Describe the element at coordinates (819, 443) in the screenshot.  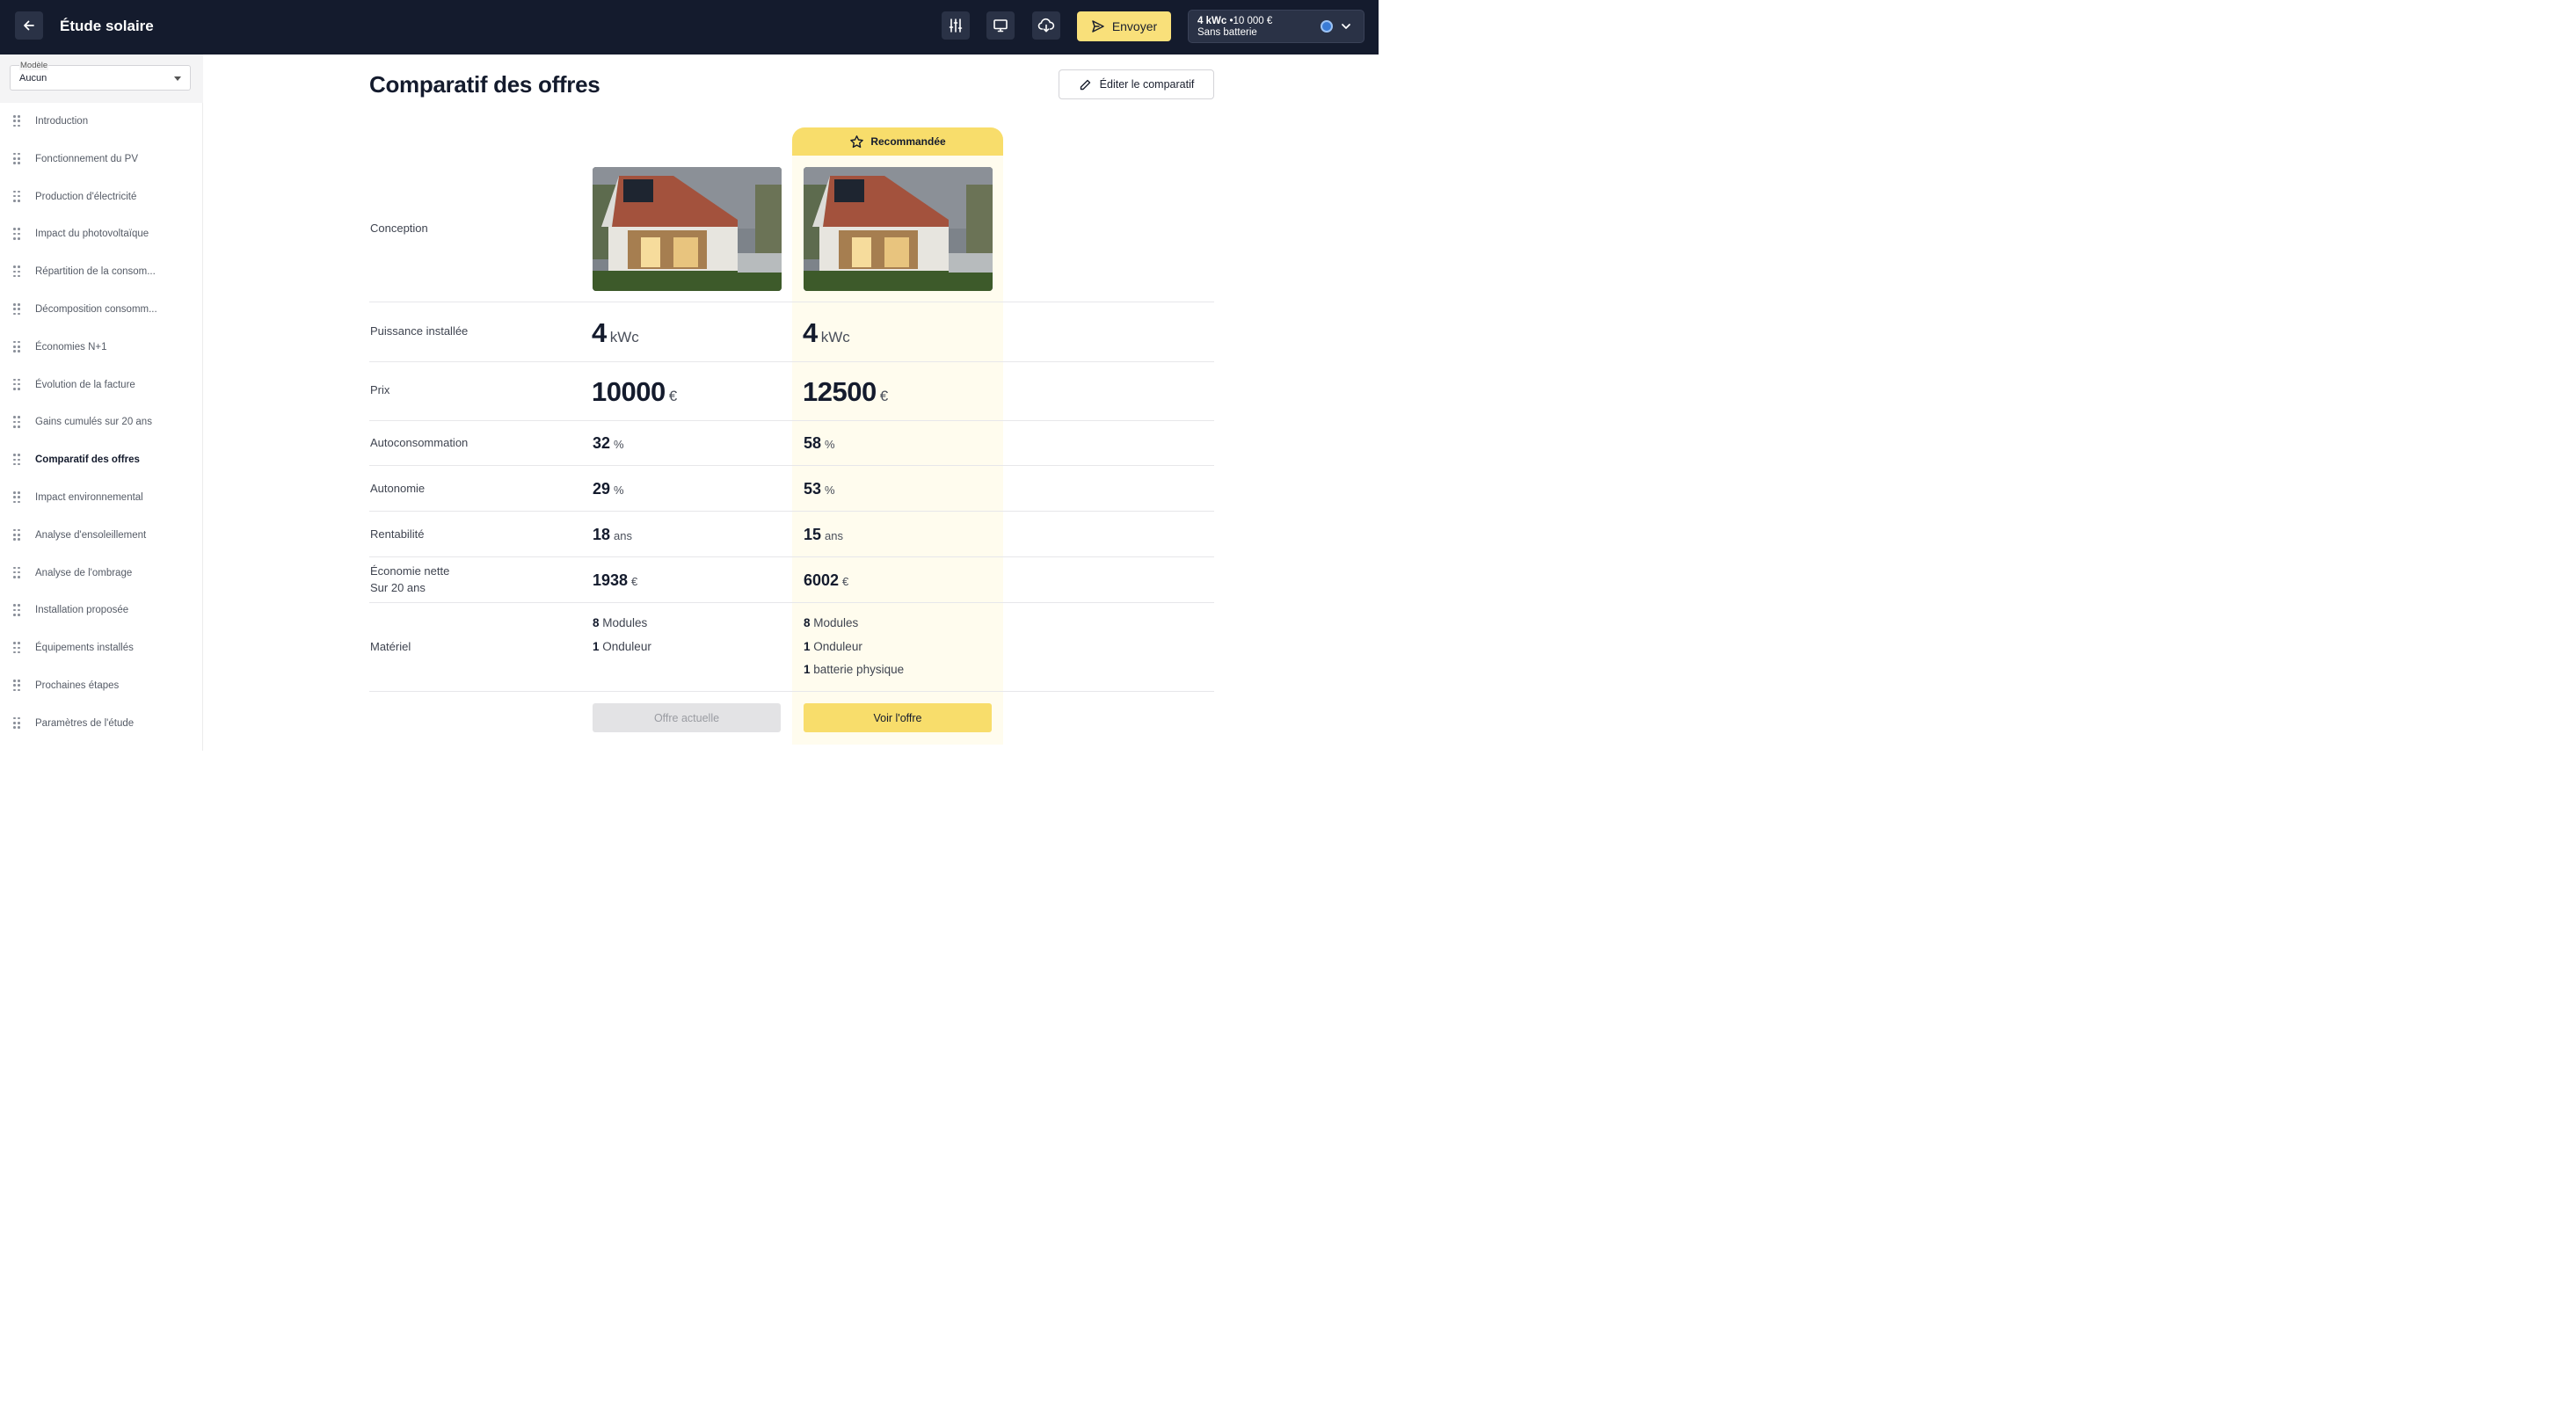
I see `offer-2-selfcons: 58%` at that location.